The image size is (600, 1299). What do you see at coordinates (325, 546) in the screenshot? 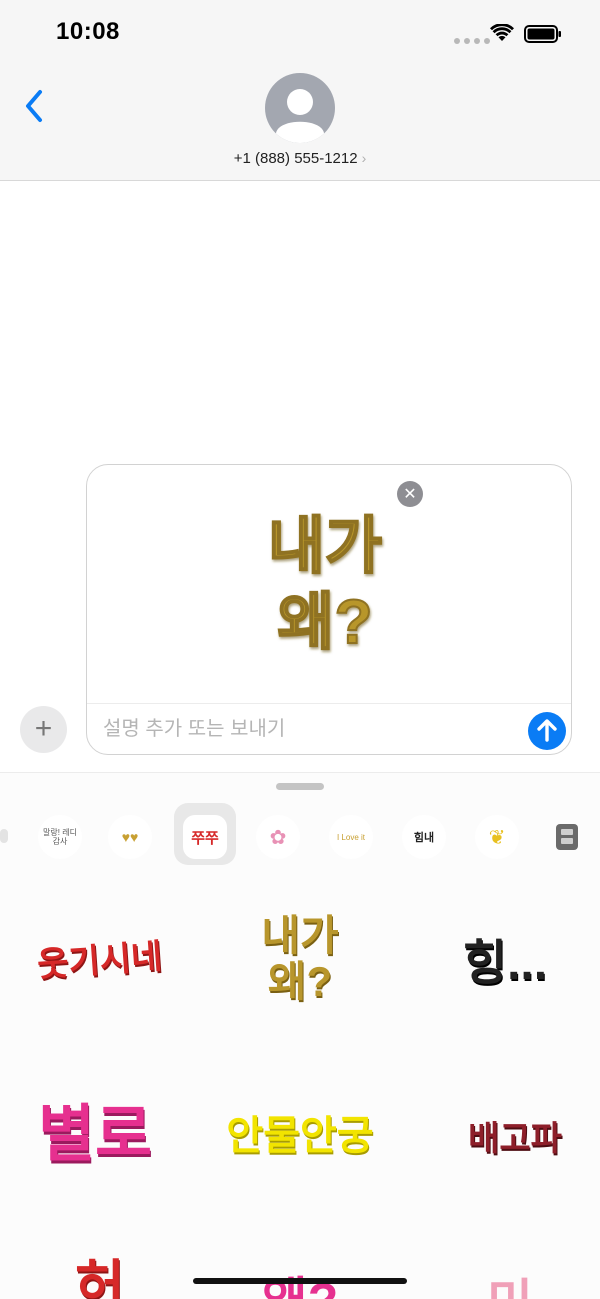
I see `preview-sticker-line-1: 내가` at bounding box center [325, 546].